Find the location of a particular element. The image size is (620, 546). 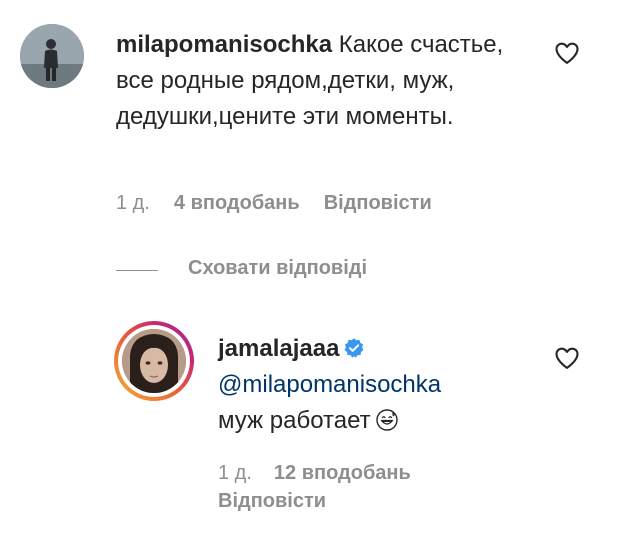

reply-likes: 12 вподобань is located at coordinates (342, 473).